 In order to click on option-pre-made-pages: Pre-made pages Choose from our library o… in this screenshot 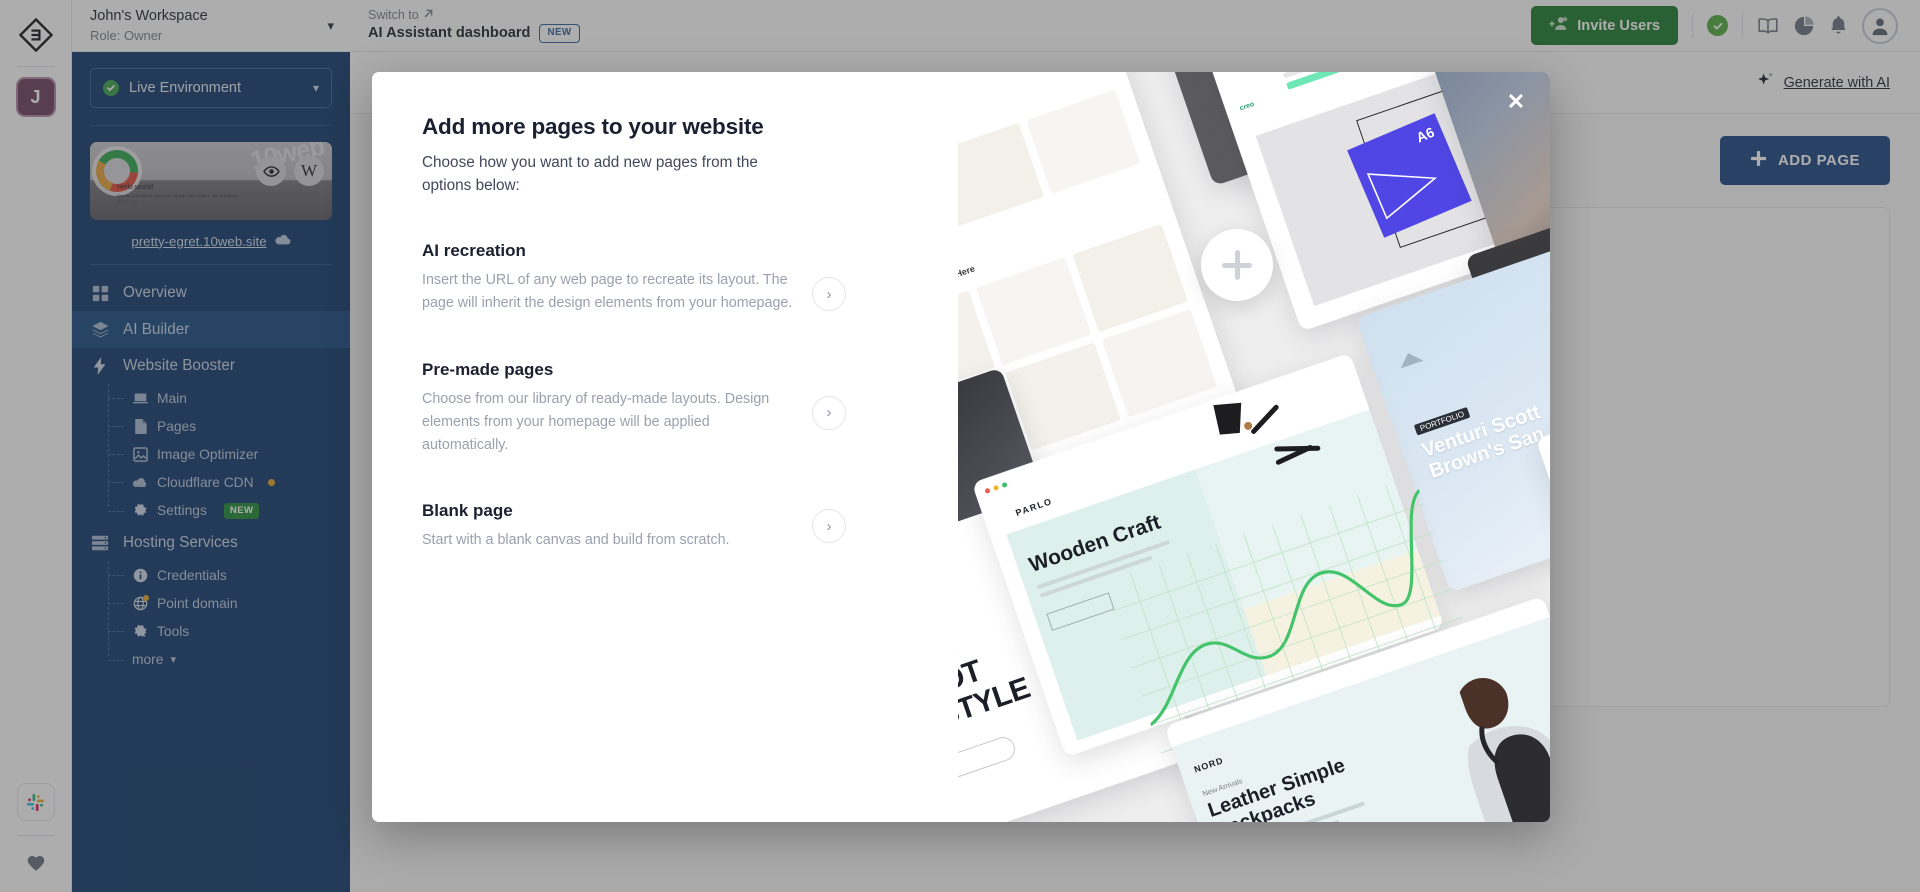, I will do `click(667, 408)`.